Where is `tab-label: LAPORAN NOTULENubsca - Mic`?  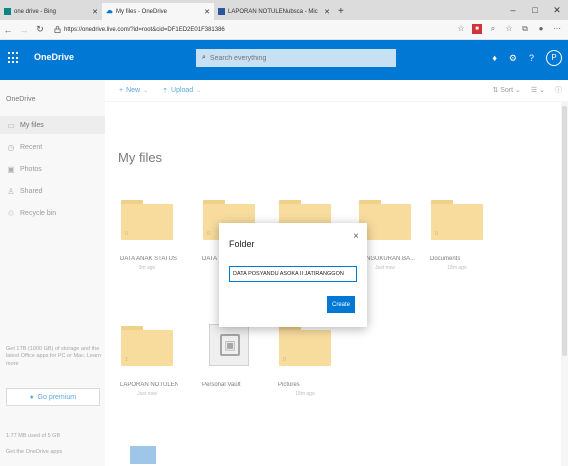
tab-label: LAPORAN NOTULENubsca - Mic is located at coordinates (273, 11).